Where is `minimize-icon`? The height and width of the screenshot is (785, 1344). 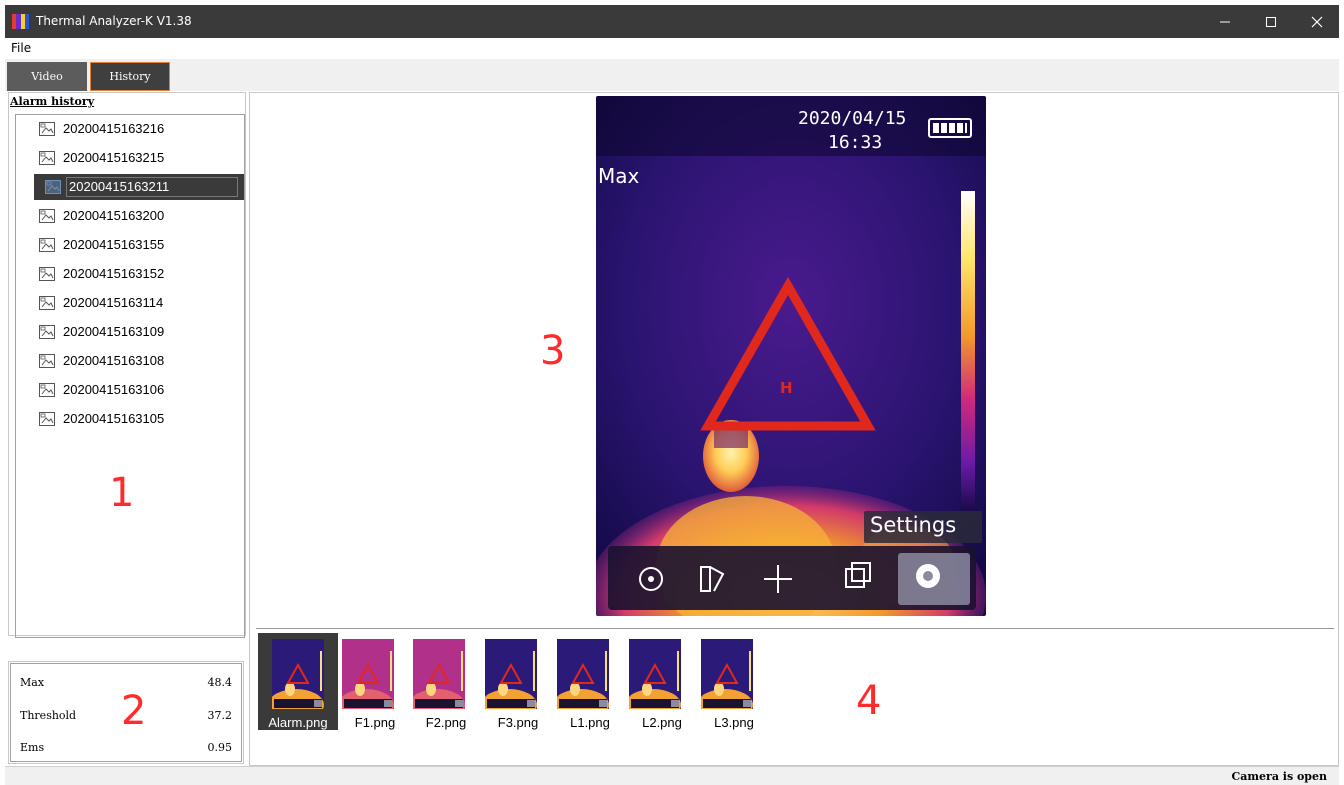
minimize-icon is located at coordinates (1225, 21).